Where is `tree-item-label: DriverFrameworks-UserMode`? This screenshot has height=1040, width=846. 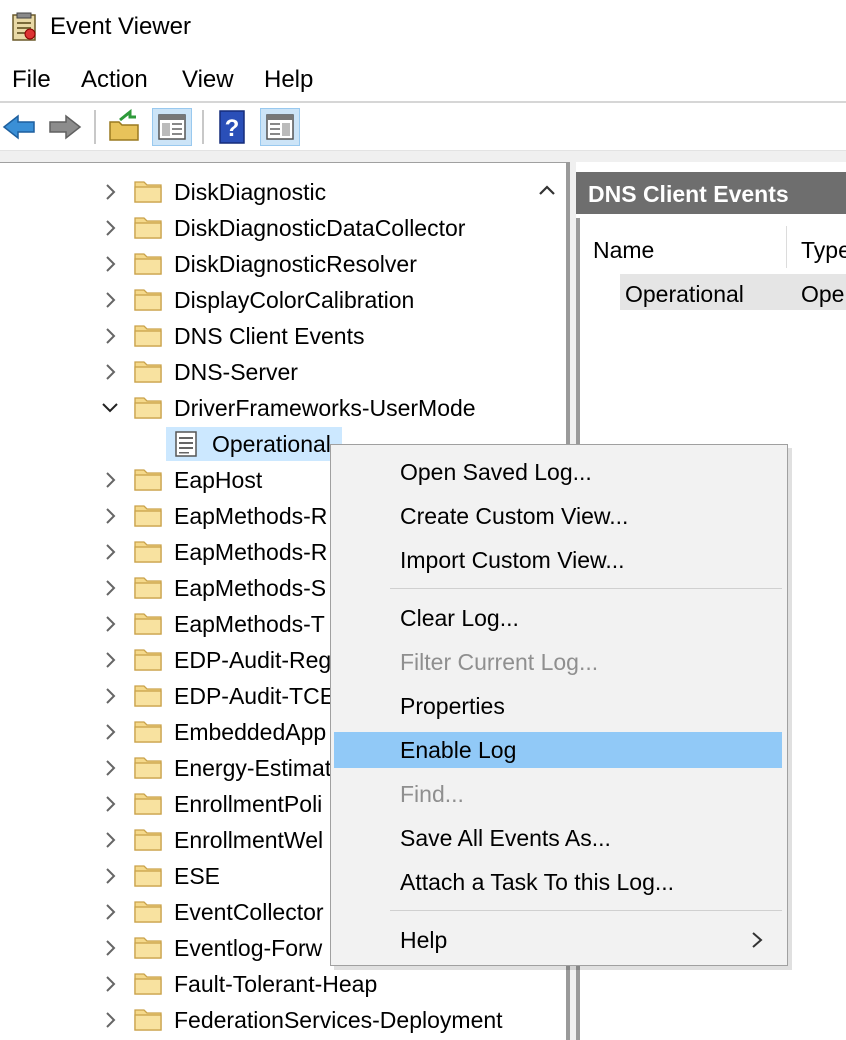 tree-item-label: DriverFrameworks-UserMode is located at coordinates (325, 408).